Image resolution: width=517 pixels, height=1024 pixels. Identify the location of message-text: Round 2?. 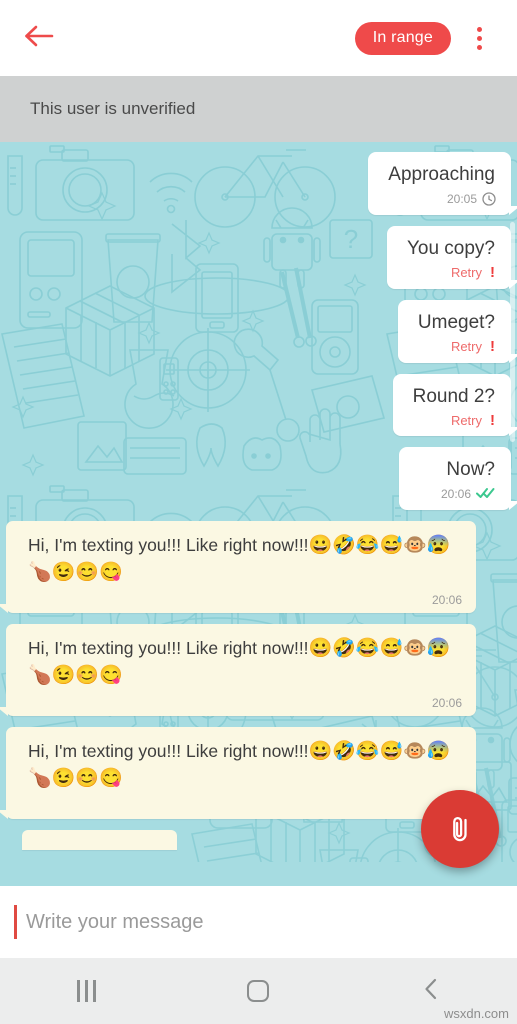
(453, 396).